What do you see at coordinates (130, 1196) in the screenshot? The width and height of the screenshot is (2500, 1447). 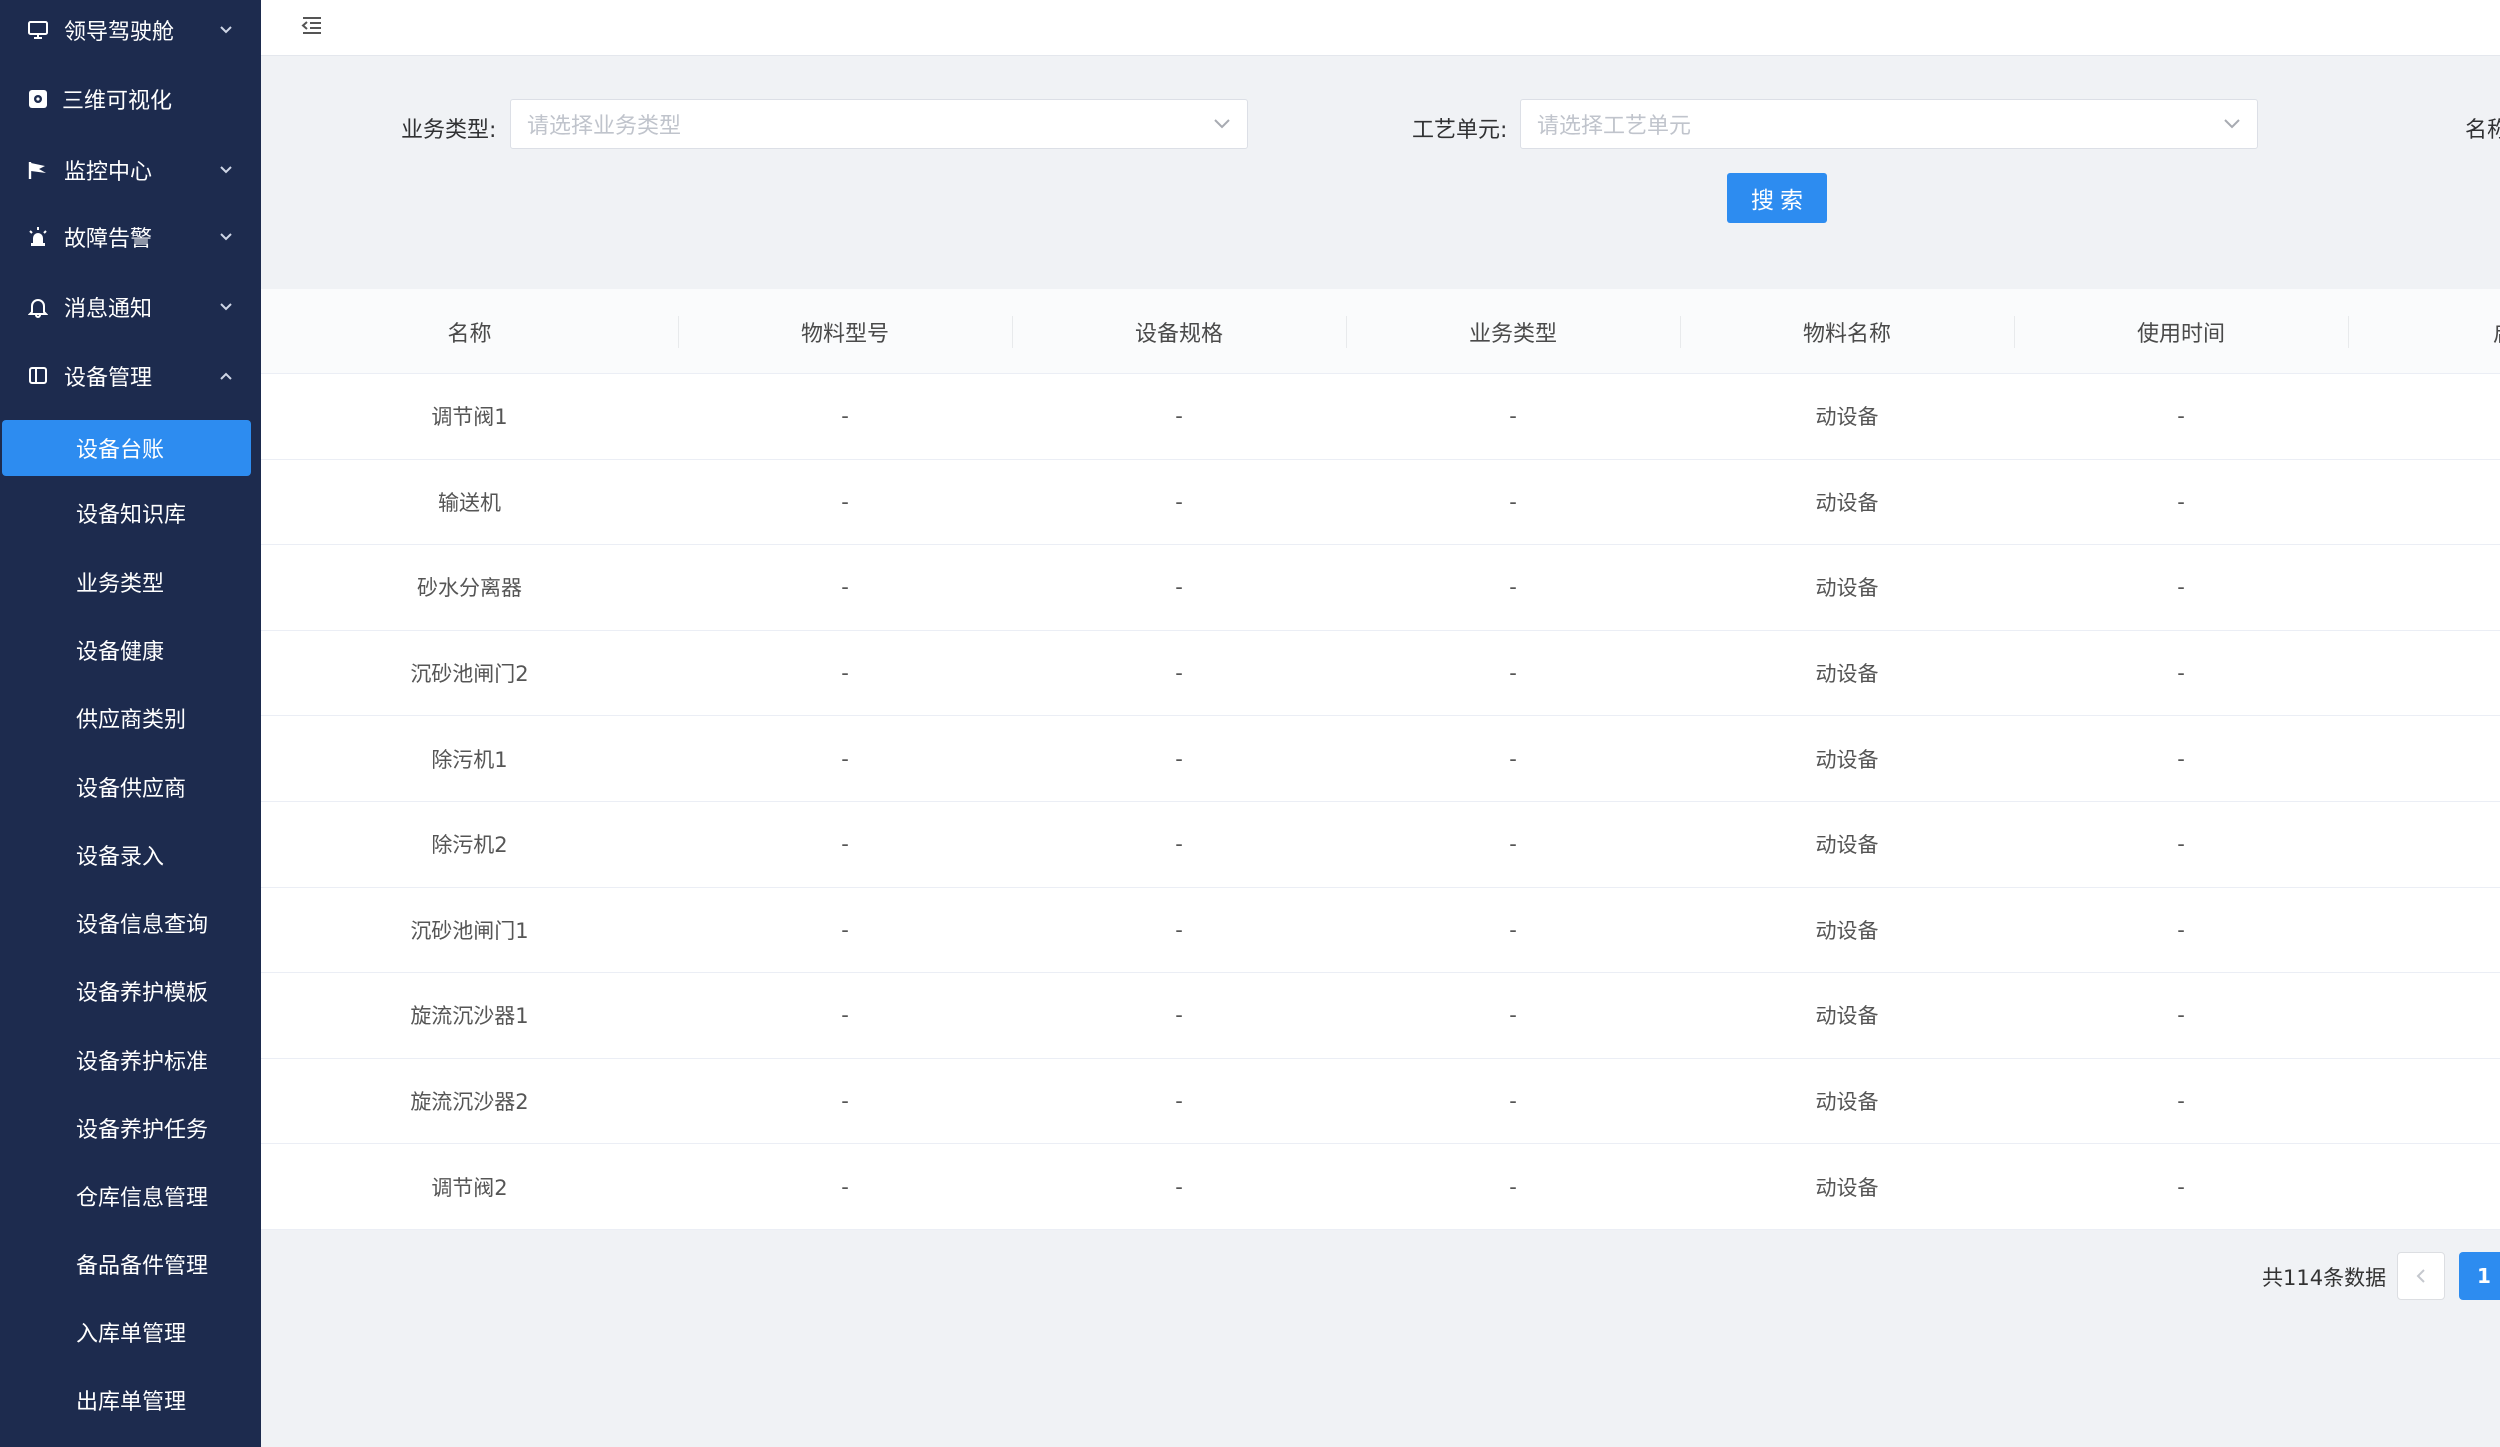 I see `sub-item-warehouse-info: 仓库信息管理` at bounding box center [130, 1196].